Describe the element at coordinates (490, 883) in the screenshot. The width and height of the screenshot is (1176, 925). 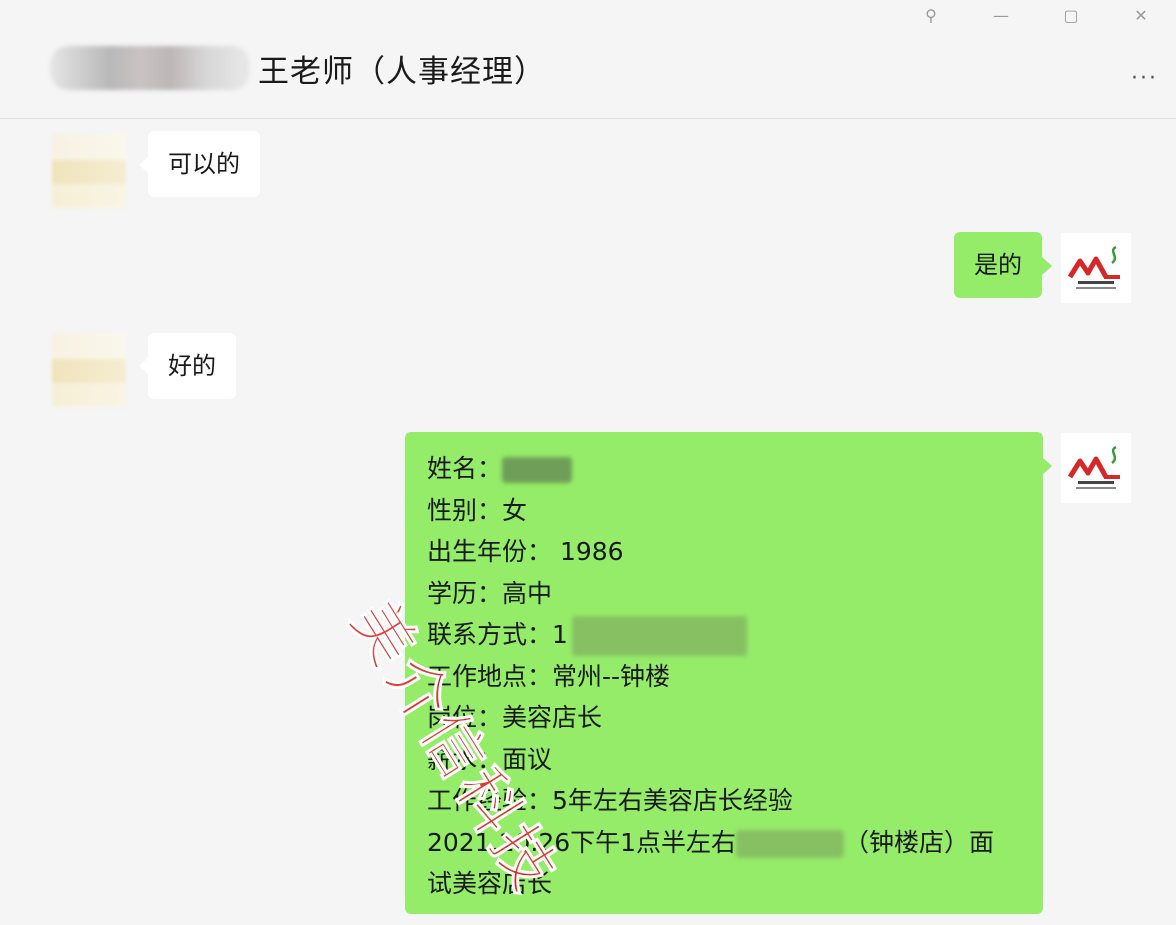
I see `interview-text: 试美容店长` at that location.